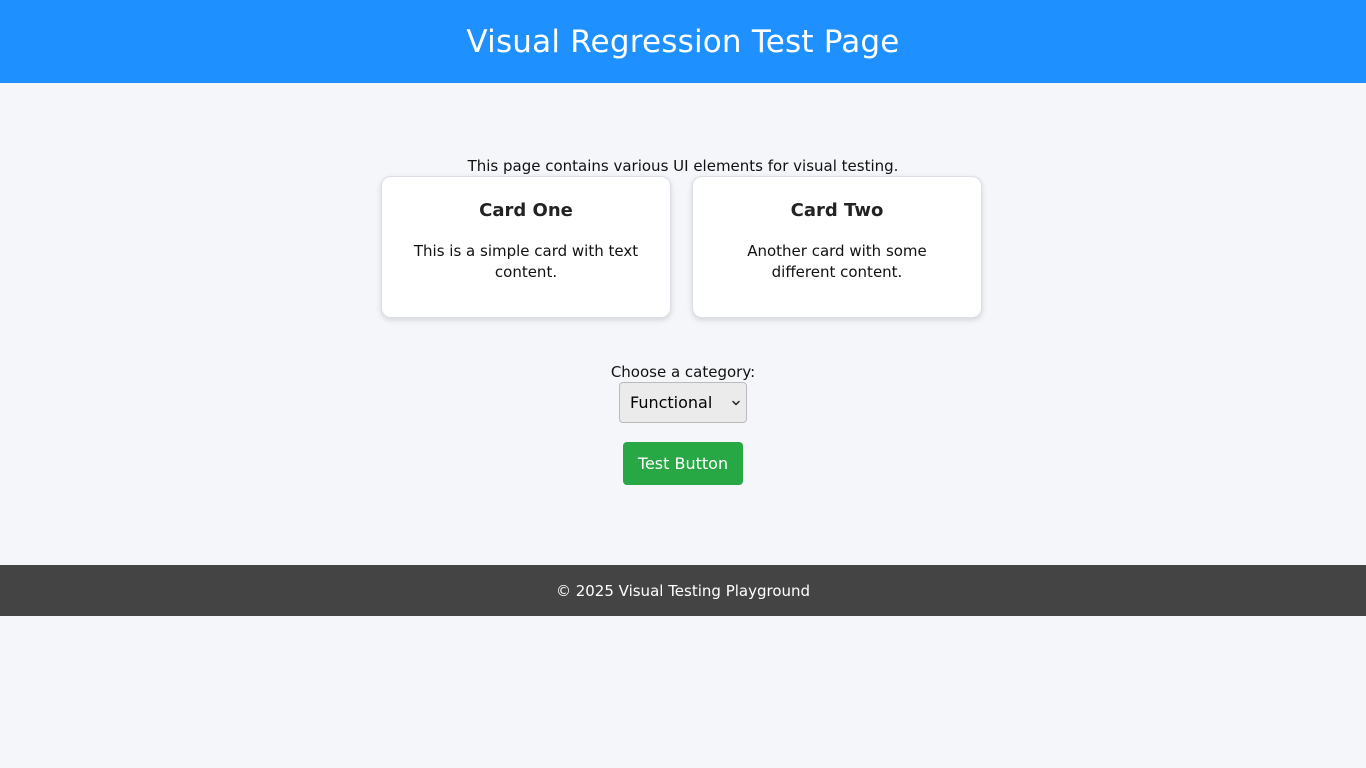  Describe the element at coordinates (736, 403) in the screenshot. I see `chevron-down-icon` at that location.